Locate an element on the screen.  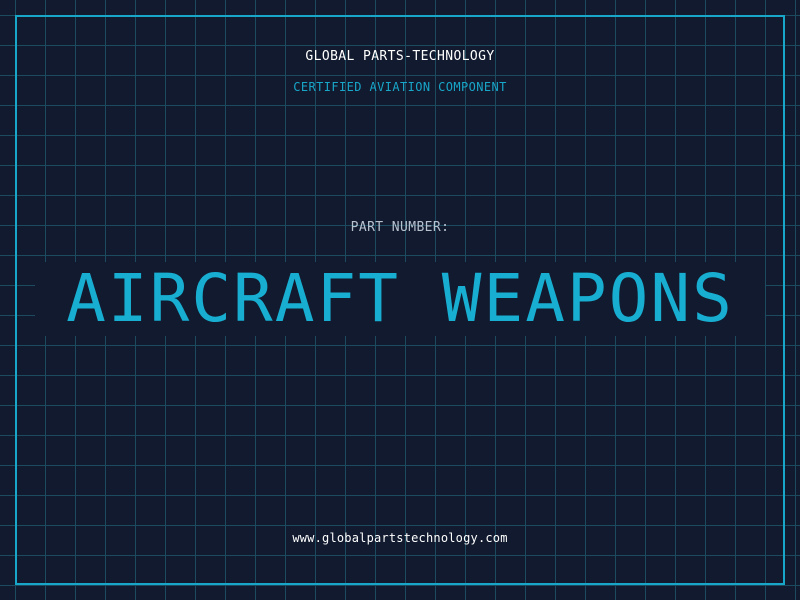
certification-subtitle: CERTIFIED AVIATION COMPONENT is located at coordinates (400, 87).